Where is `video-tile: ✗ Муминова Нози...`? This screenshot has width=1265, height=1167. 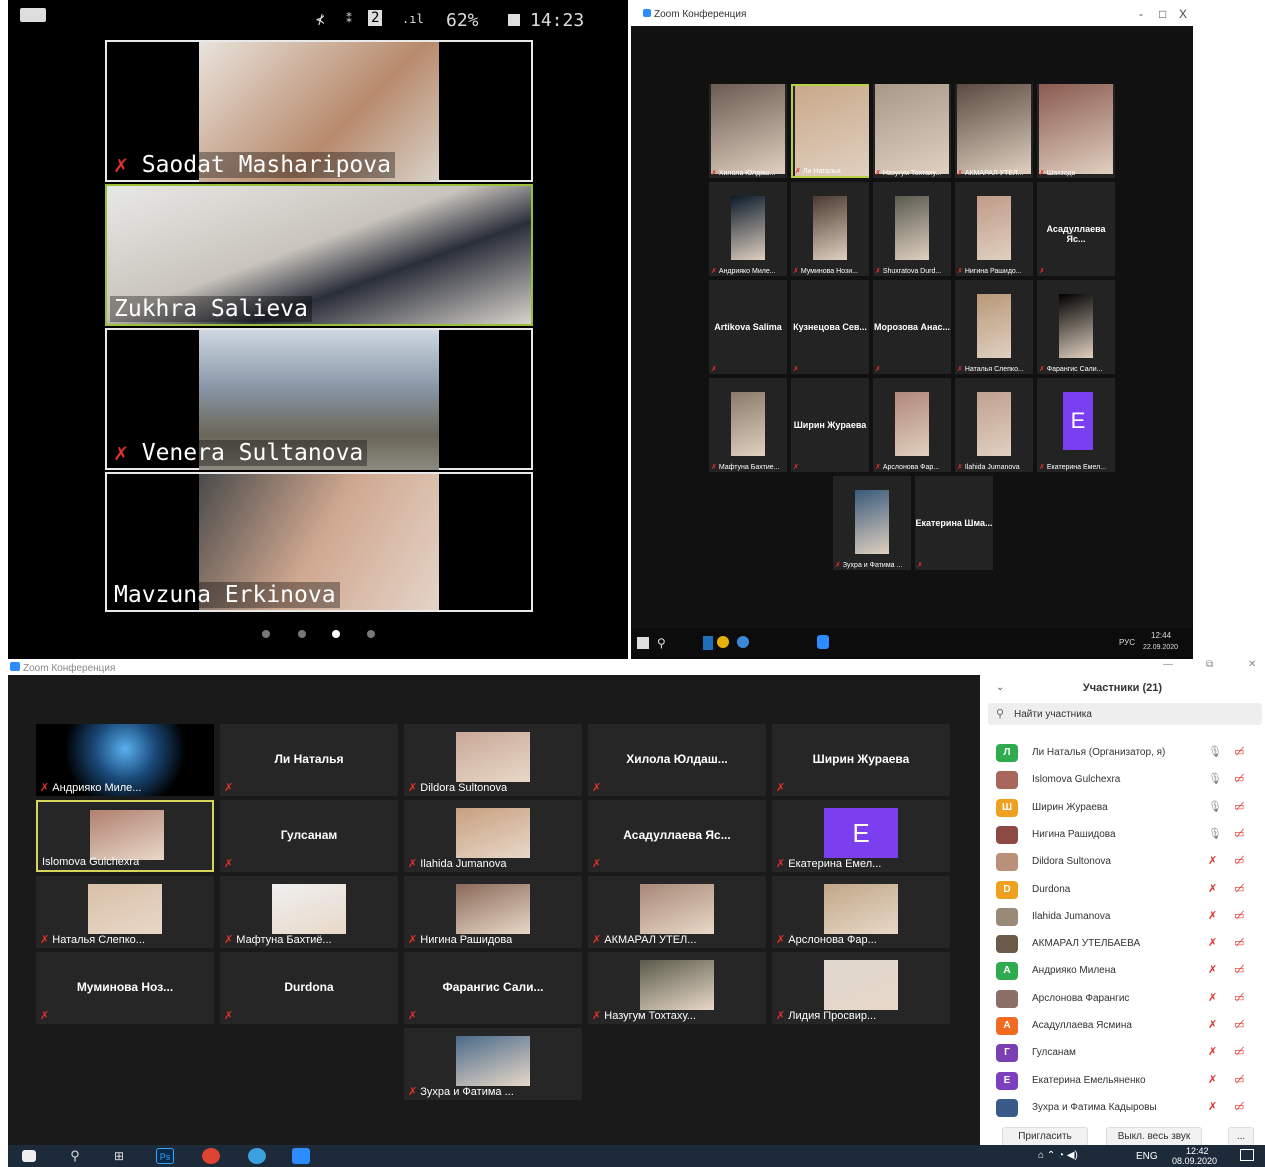 video-tile: ✗ Муминова Нози... is located at coordinates (830, 229).